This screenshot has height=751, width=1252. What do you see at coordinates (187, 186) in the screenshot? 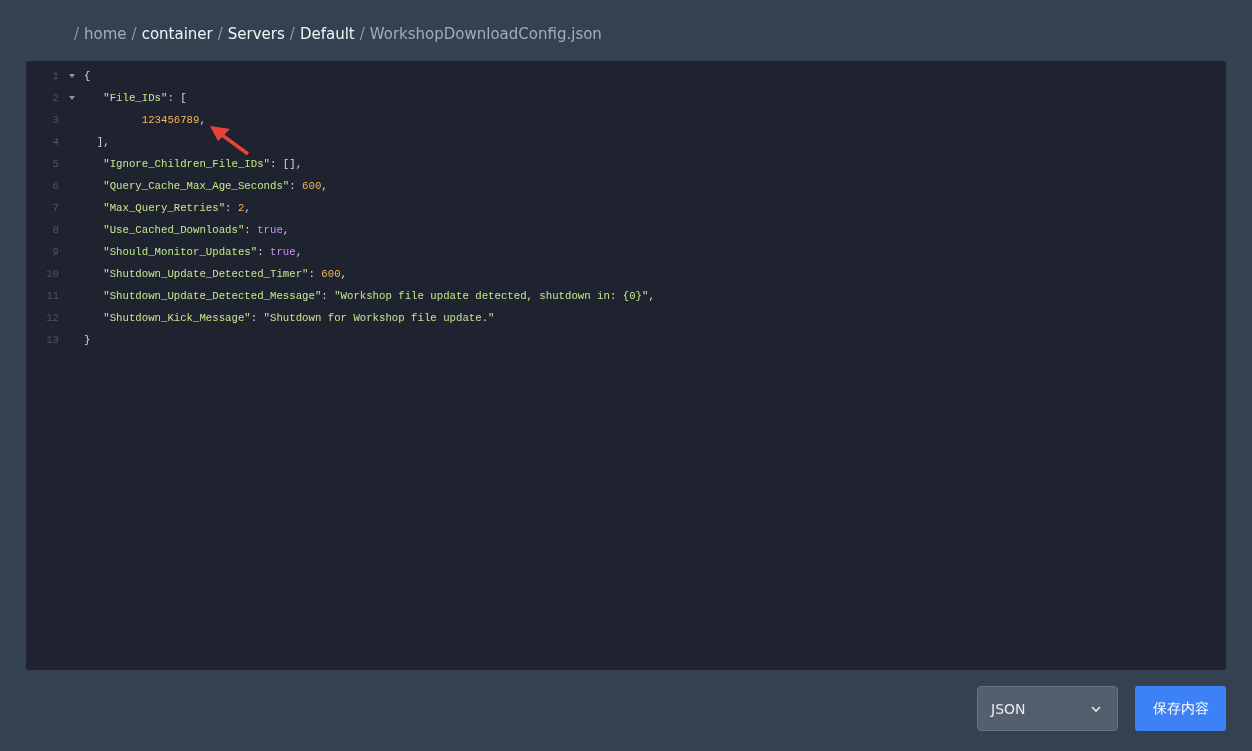
I see `code-key: "Query_Cache_Max_Age_Seconds"` at bounding box center [187, 186].